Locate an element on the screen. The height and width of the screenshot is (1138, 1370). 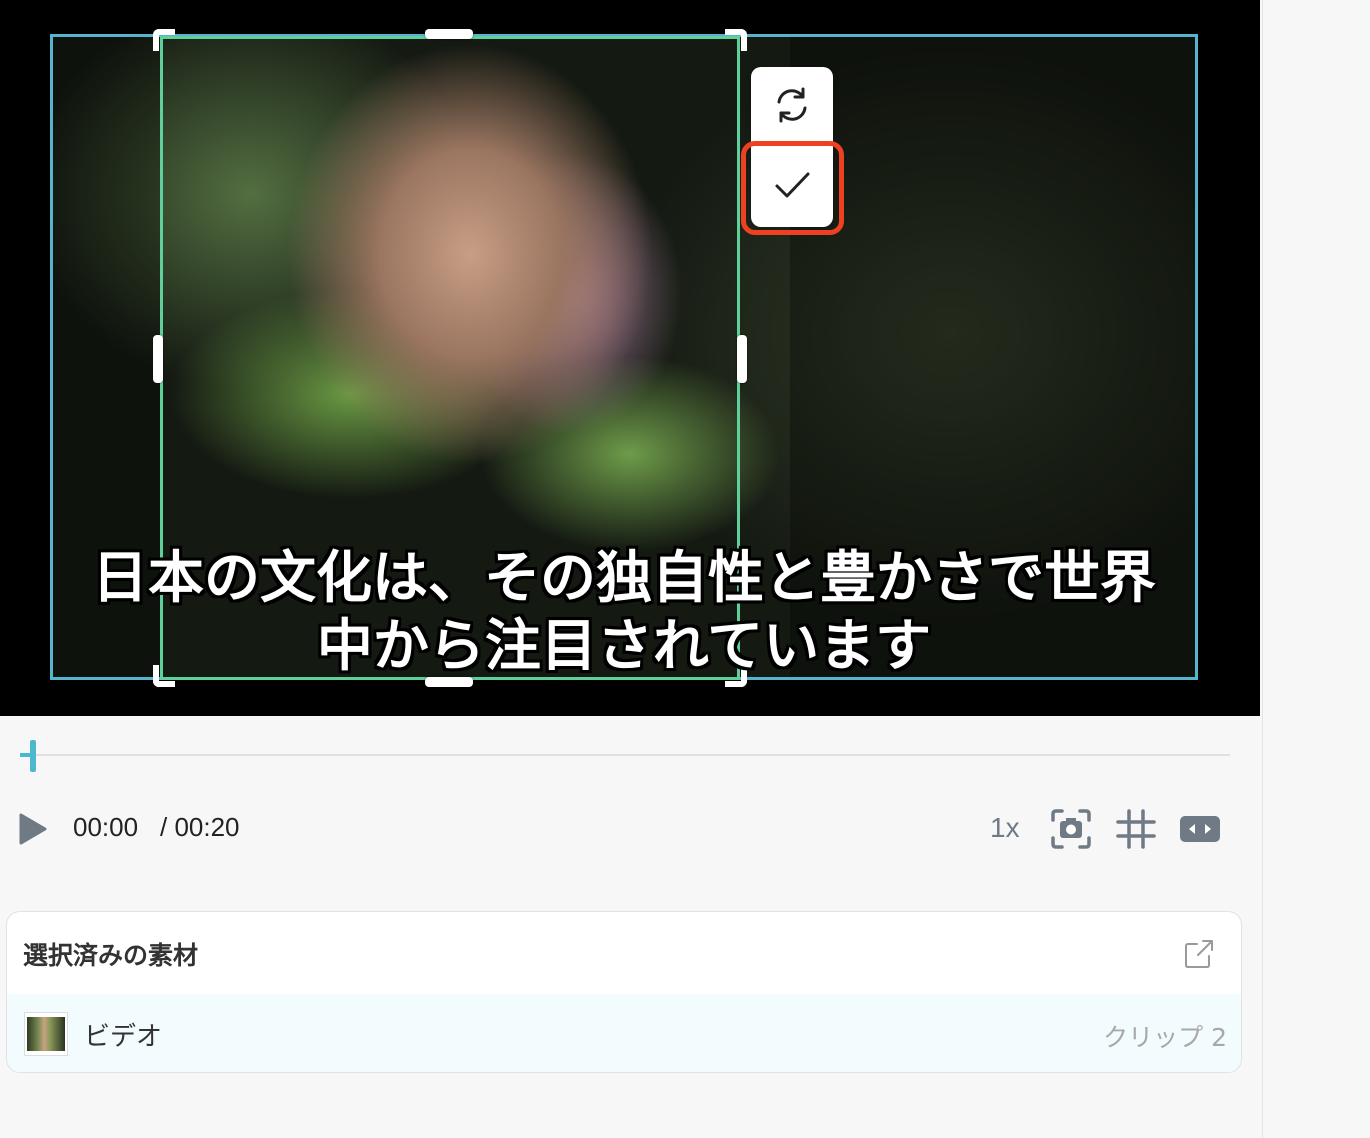
timeline is located at coordinates (625, 756).